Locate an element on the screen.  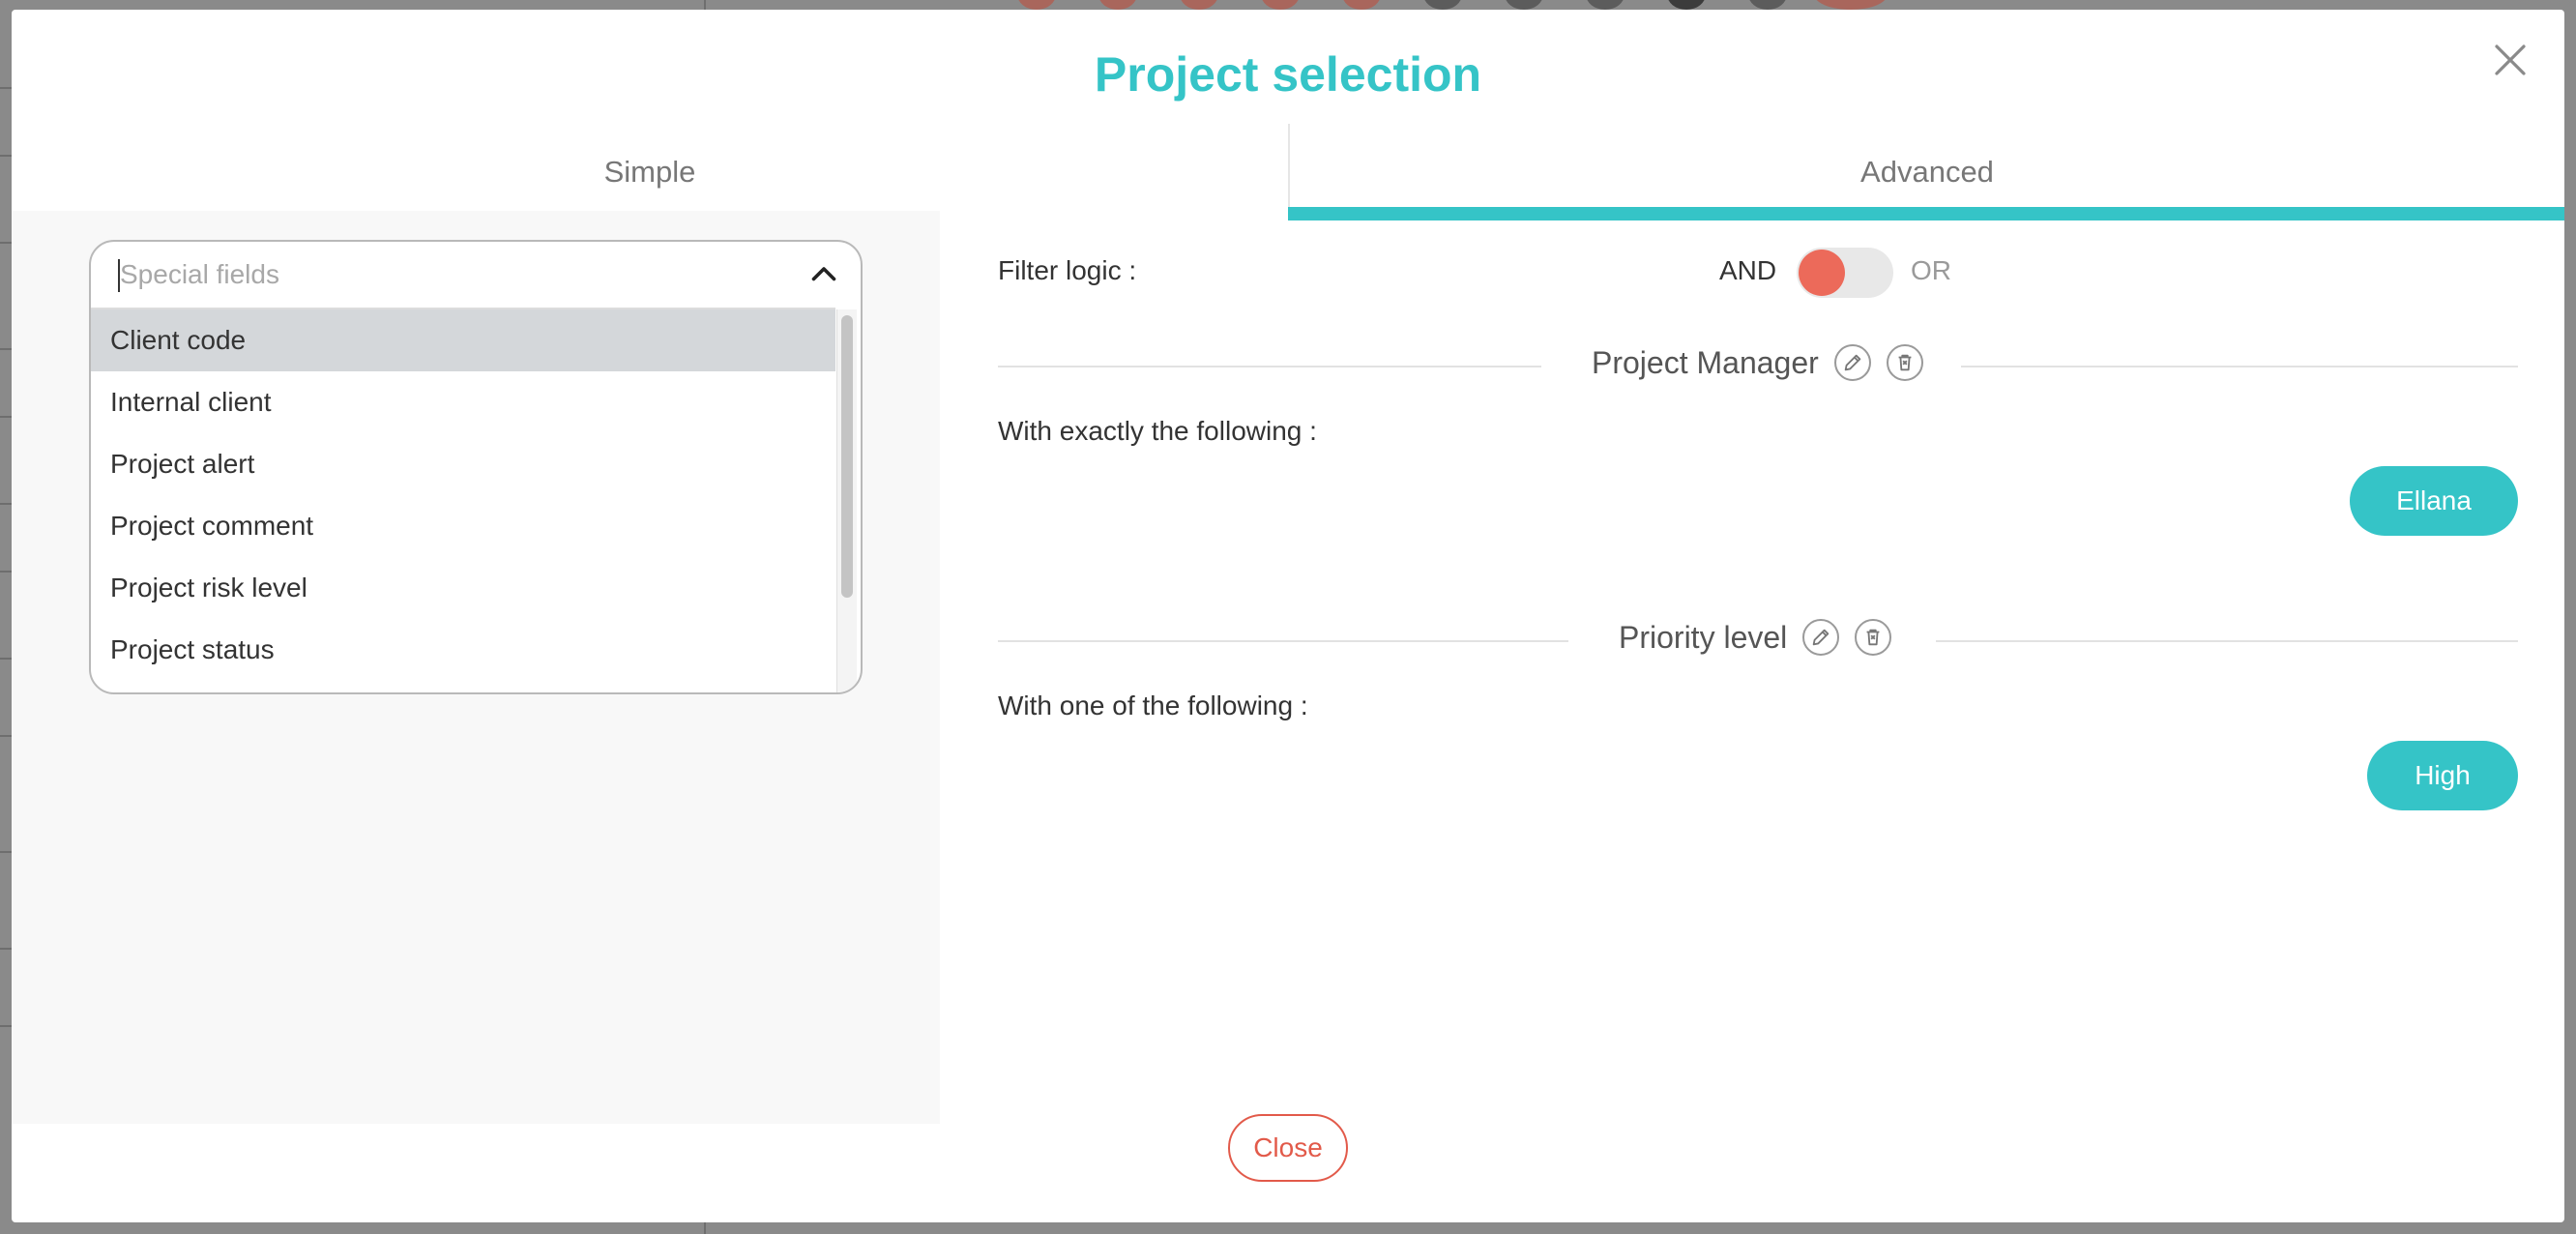
option-internal-client: Internal client is located at coordinates (463, 402).